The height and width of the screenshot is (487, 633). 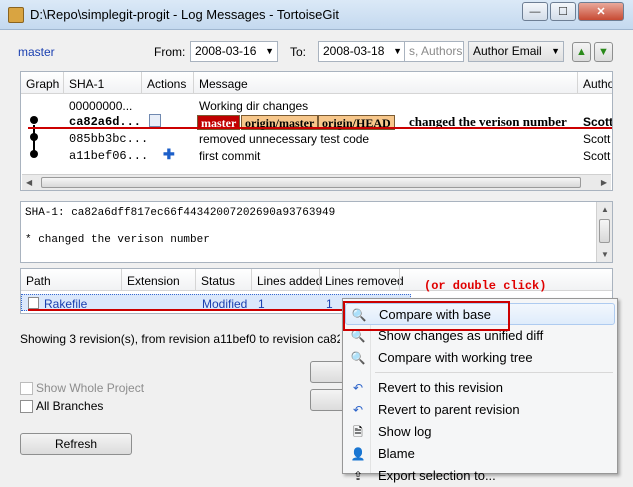 What do you see at coordinates (223, 84) in the screenshot?
I see `column-message: Message` at bounding box center [223, 84].